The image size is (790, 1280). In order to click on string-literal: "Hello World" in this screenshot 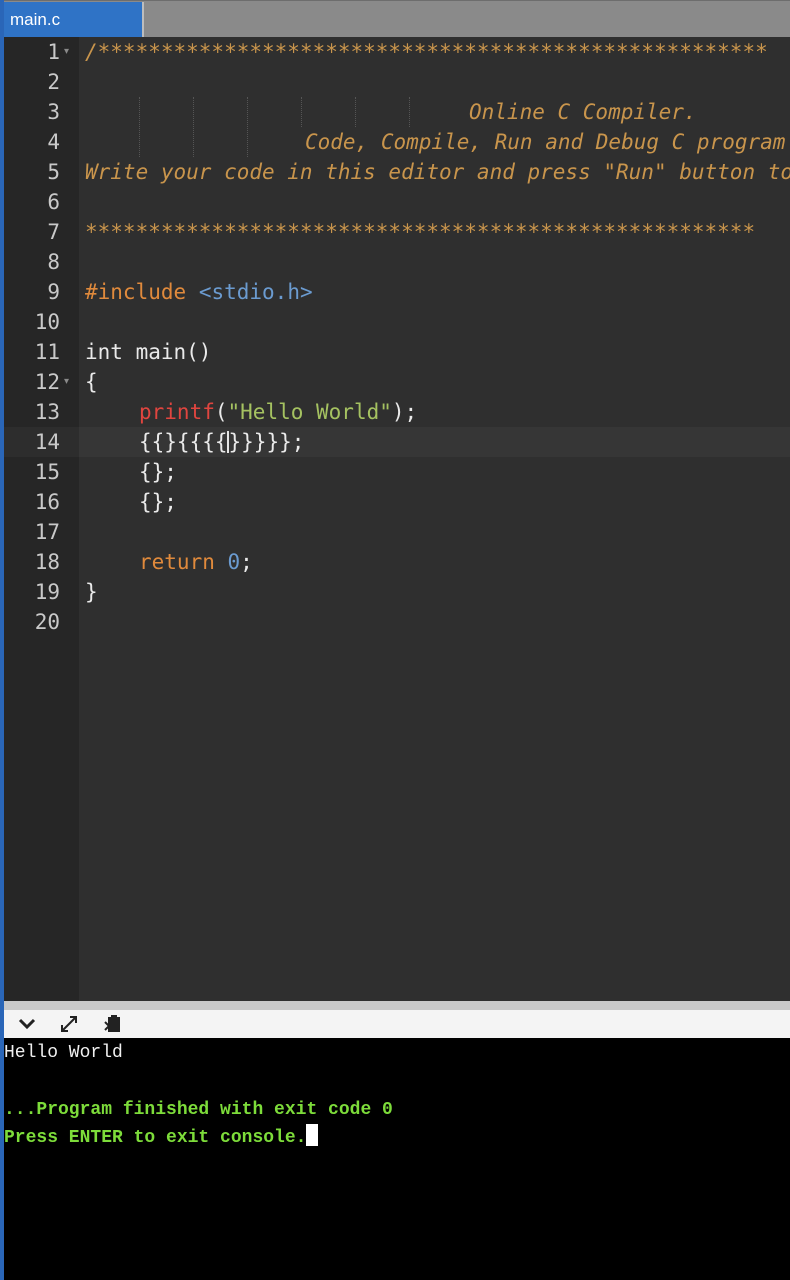, I will do `click(309, 412)`.